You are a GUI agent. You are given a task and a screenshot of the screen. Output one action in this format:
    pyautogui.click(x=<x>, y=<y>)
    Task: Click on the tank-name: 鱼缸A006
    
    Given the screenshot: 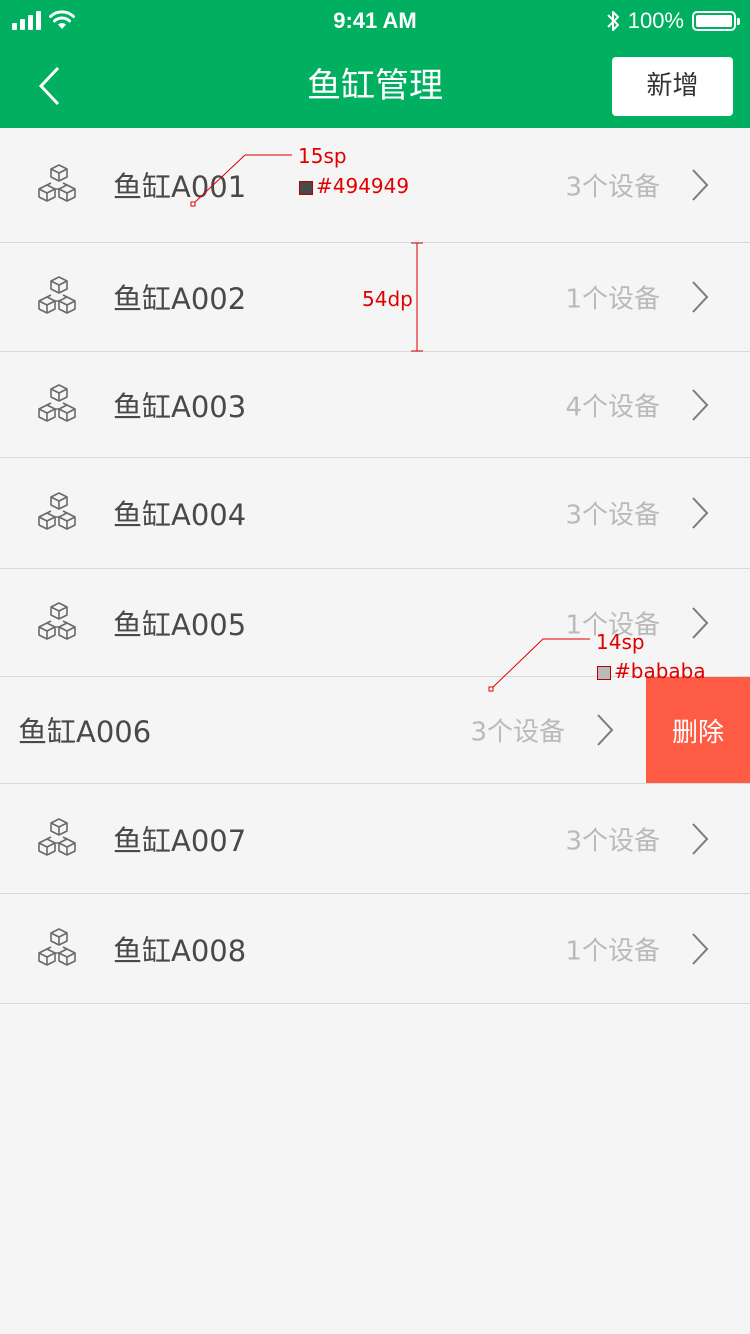 What is the action you would take?
    pyautogui.click(x=85, y=732)
    